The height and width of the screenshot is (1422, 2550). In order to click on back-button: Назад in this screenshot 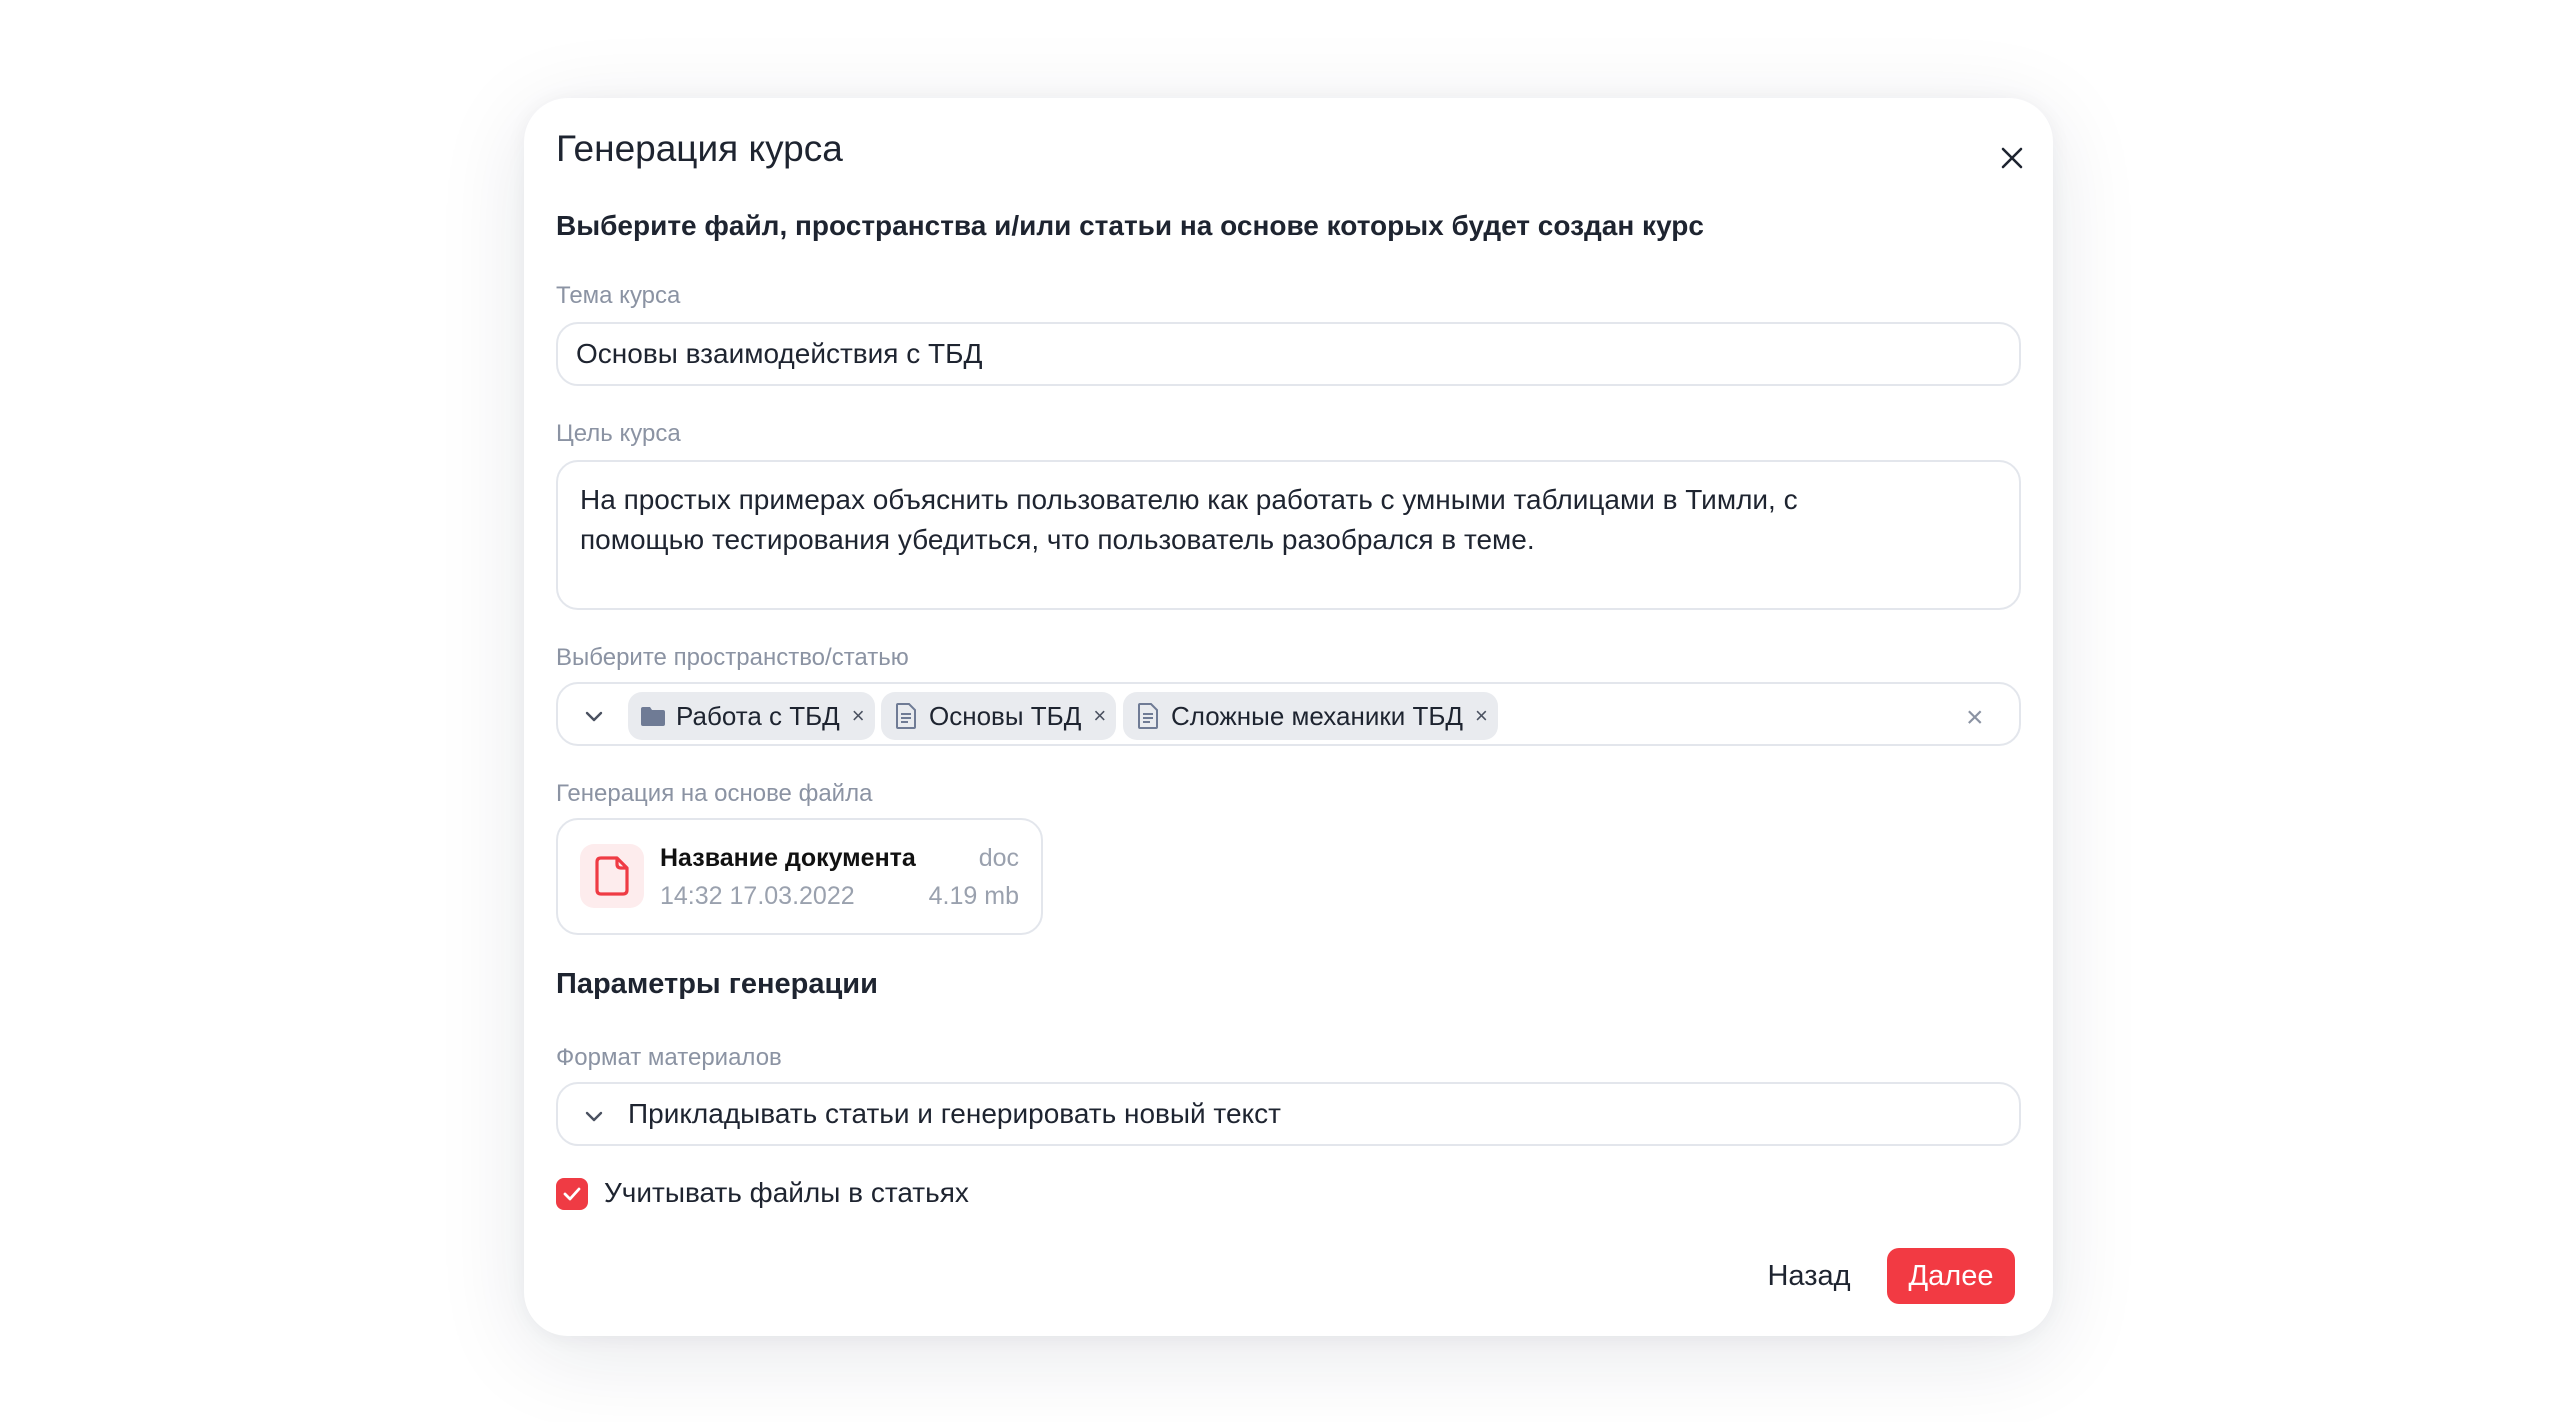, I will do `click(1809, 1276)`.